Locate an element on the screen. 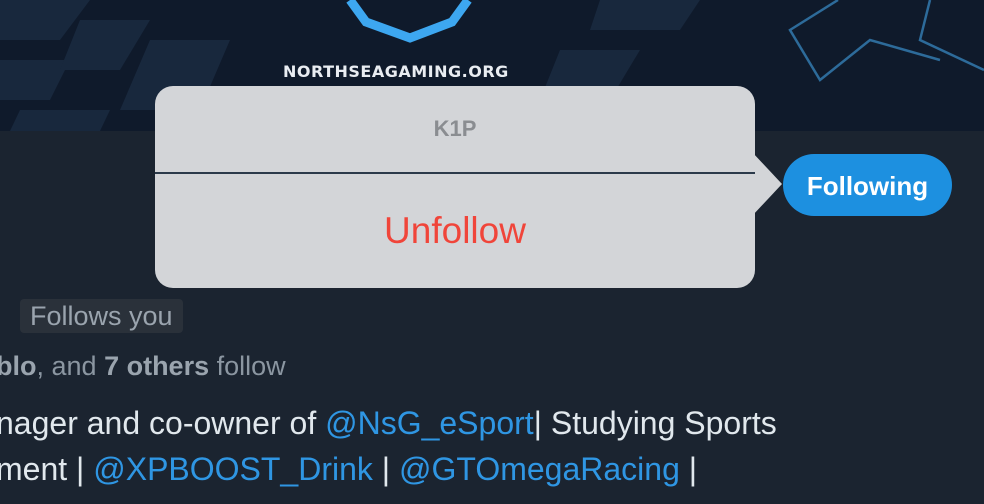 Image resolution: width=984 pixels, height=504 pixels. follows-you-badge: Follows you is located at coordinates (101, 316).